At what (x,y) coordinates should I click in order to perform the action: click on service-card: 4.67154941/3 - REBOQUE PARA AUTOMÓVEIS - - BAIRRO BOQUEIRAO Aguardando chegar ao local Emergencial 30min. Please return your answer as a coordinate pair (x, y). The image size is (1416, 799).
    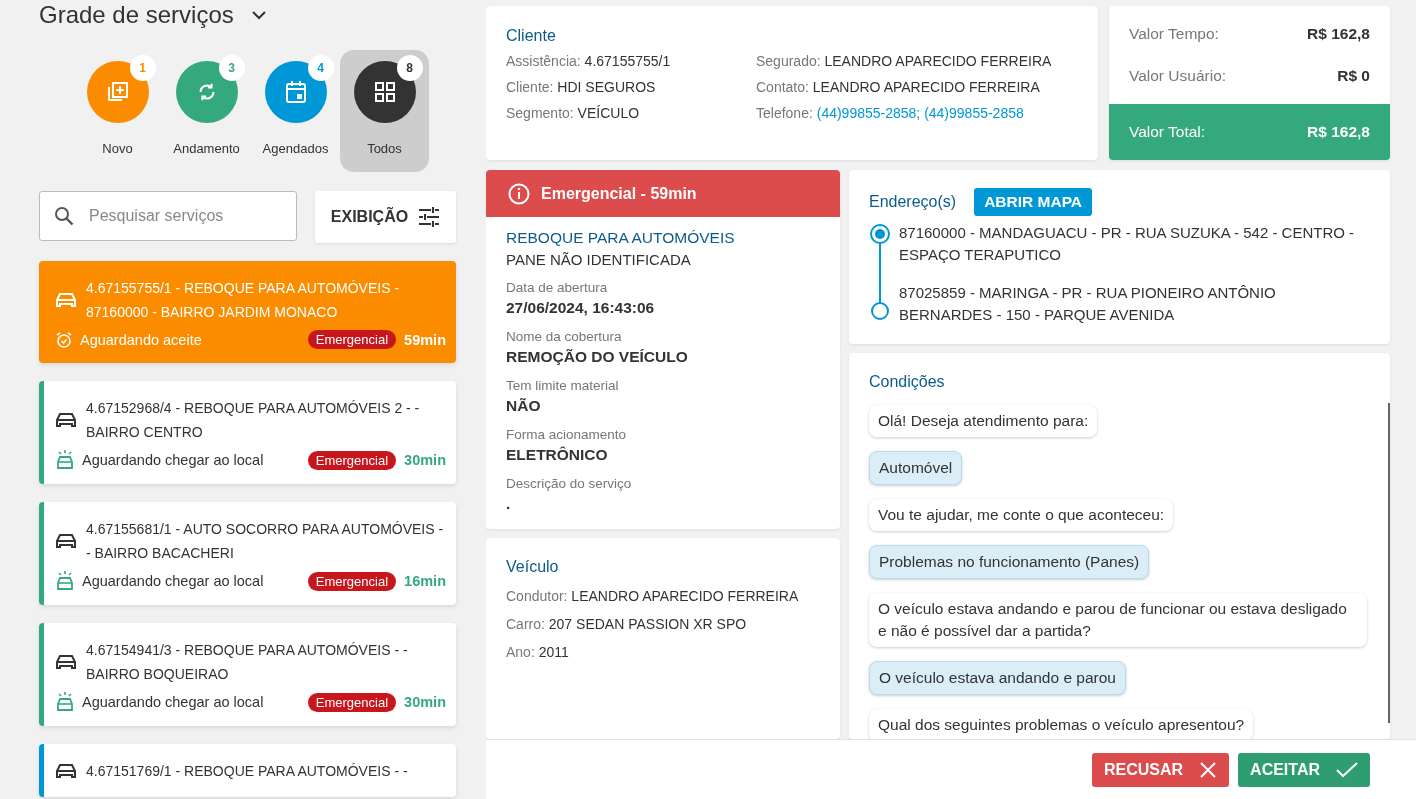
    Looking at the image, I should click on (247, 674).